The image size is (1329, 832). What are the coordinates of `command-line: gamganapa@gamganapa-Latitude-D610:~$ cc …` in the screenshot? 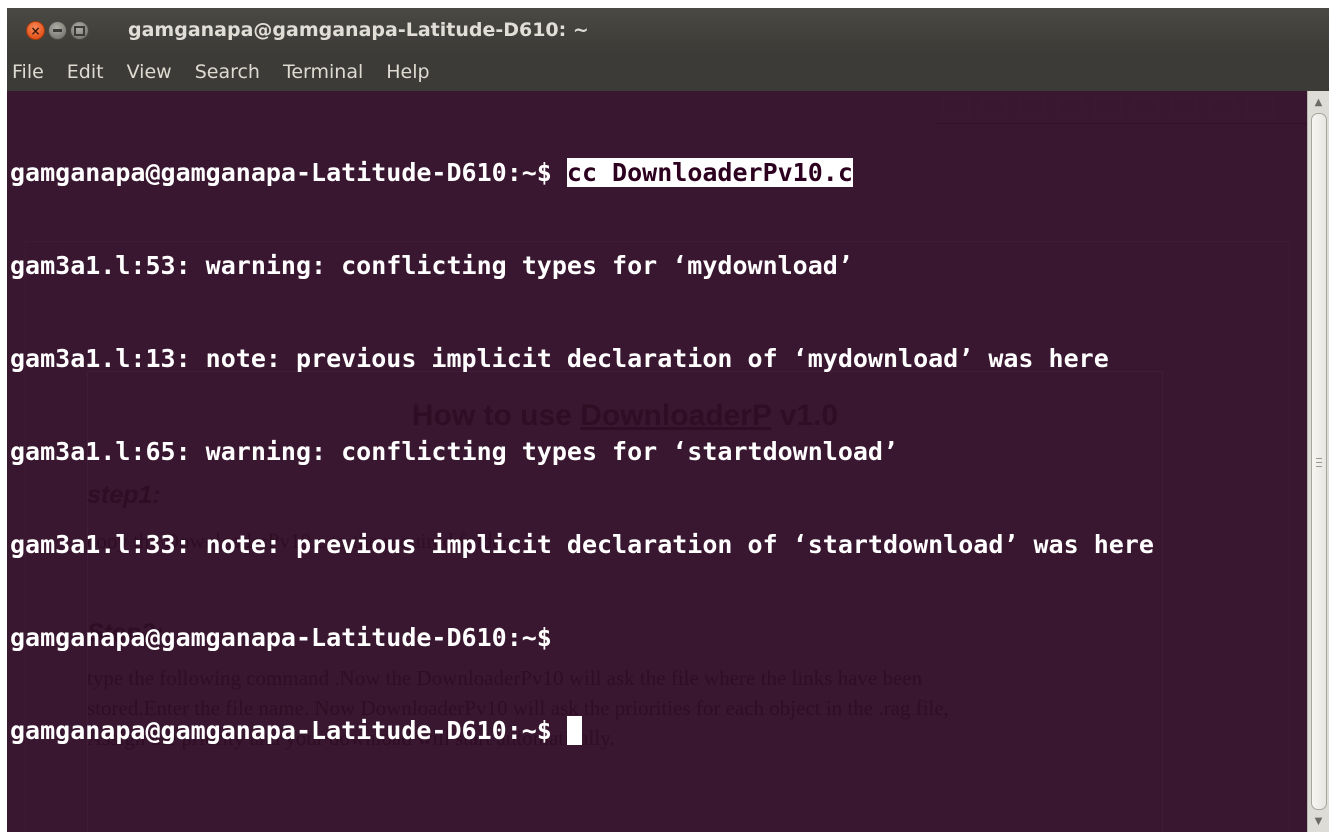 It's located at (582, 172).